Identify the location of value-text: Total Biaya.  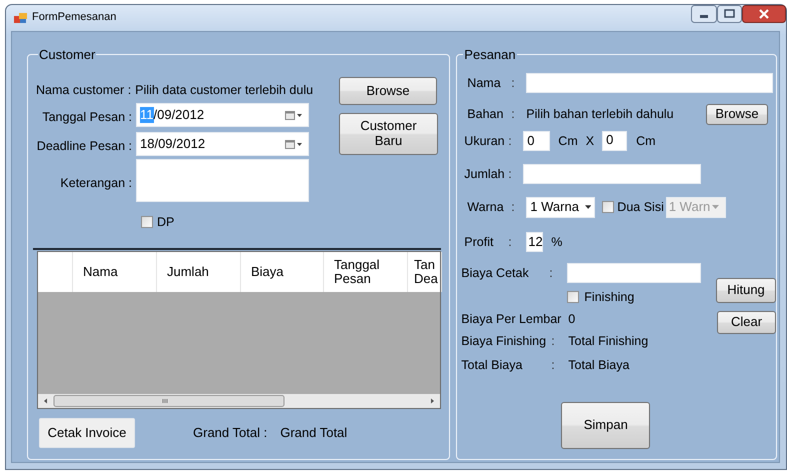
(599, 365).